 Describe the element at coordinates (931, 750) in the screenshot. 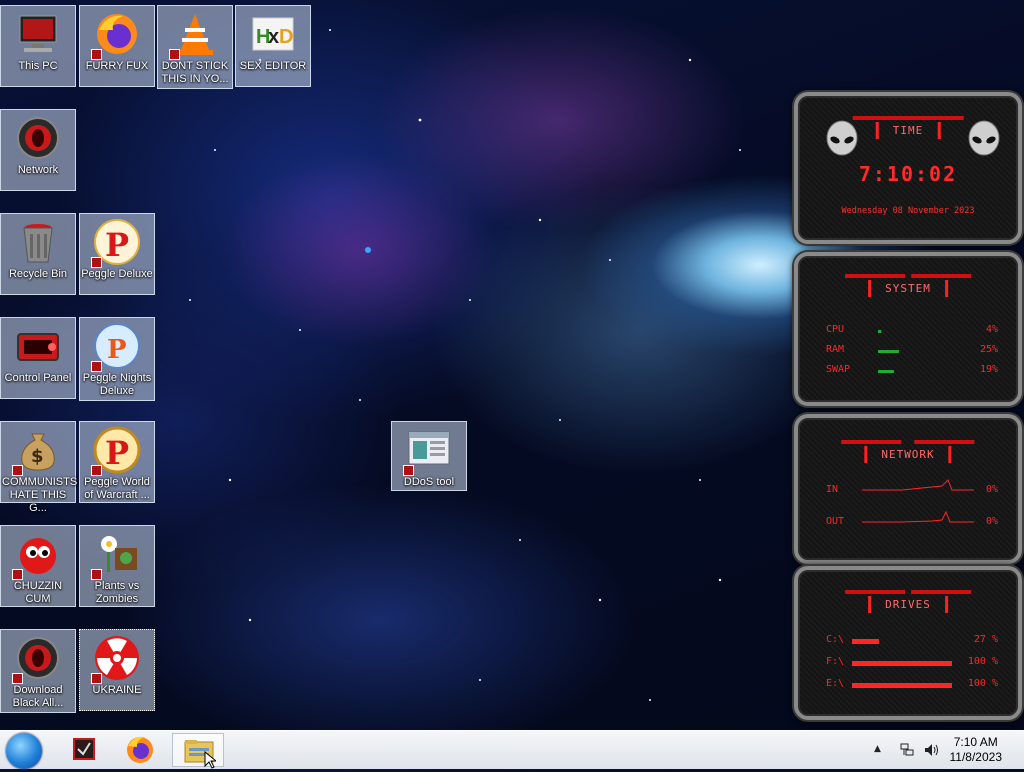

I see `volume-icon` at that location.